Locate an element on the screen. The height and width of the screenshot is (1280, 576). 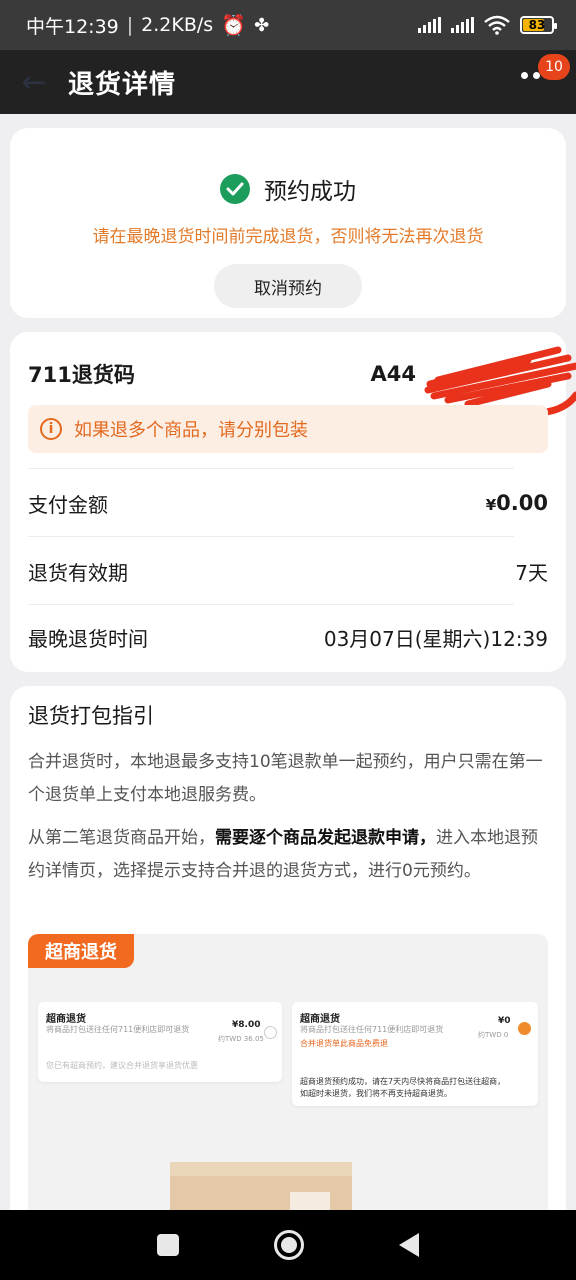
deadline-value: 03月07日(星期六)12:39 is located at coordinates (435, 638).